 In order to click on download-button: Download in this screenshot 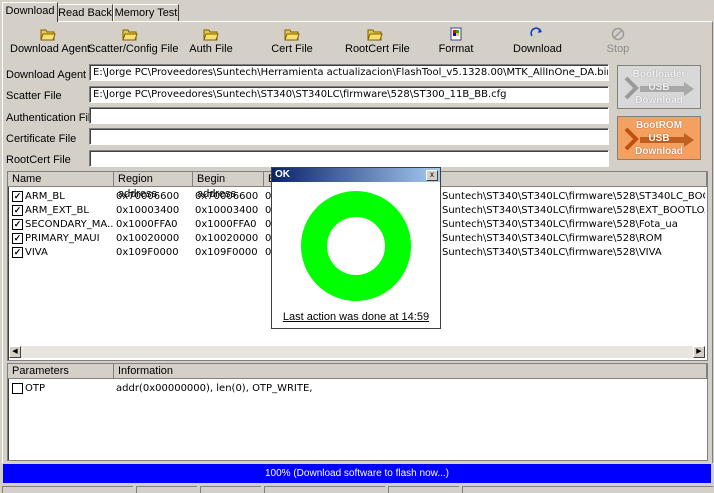, I will do `click(537, 42)`.